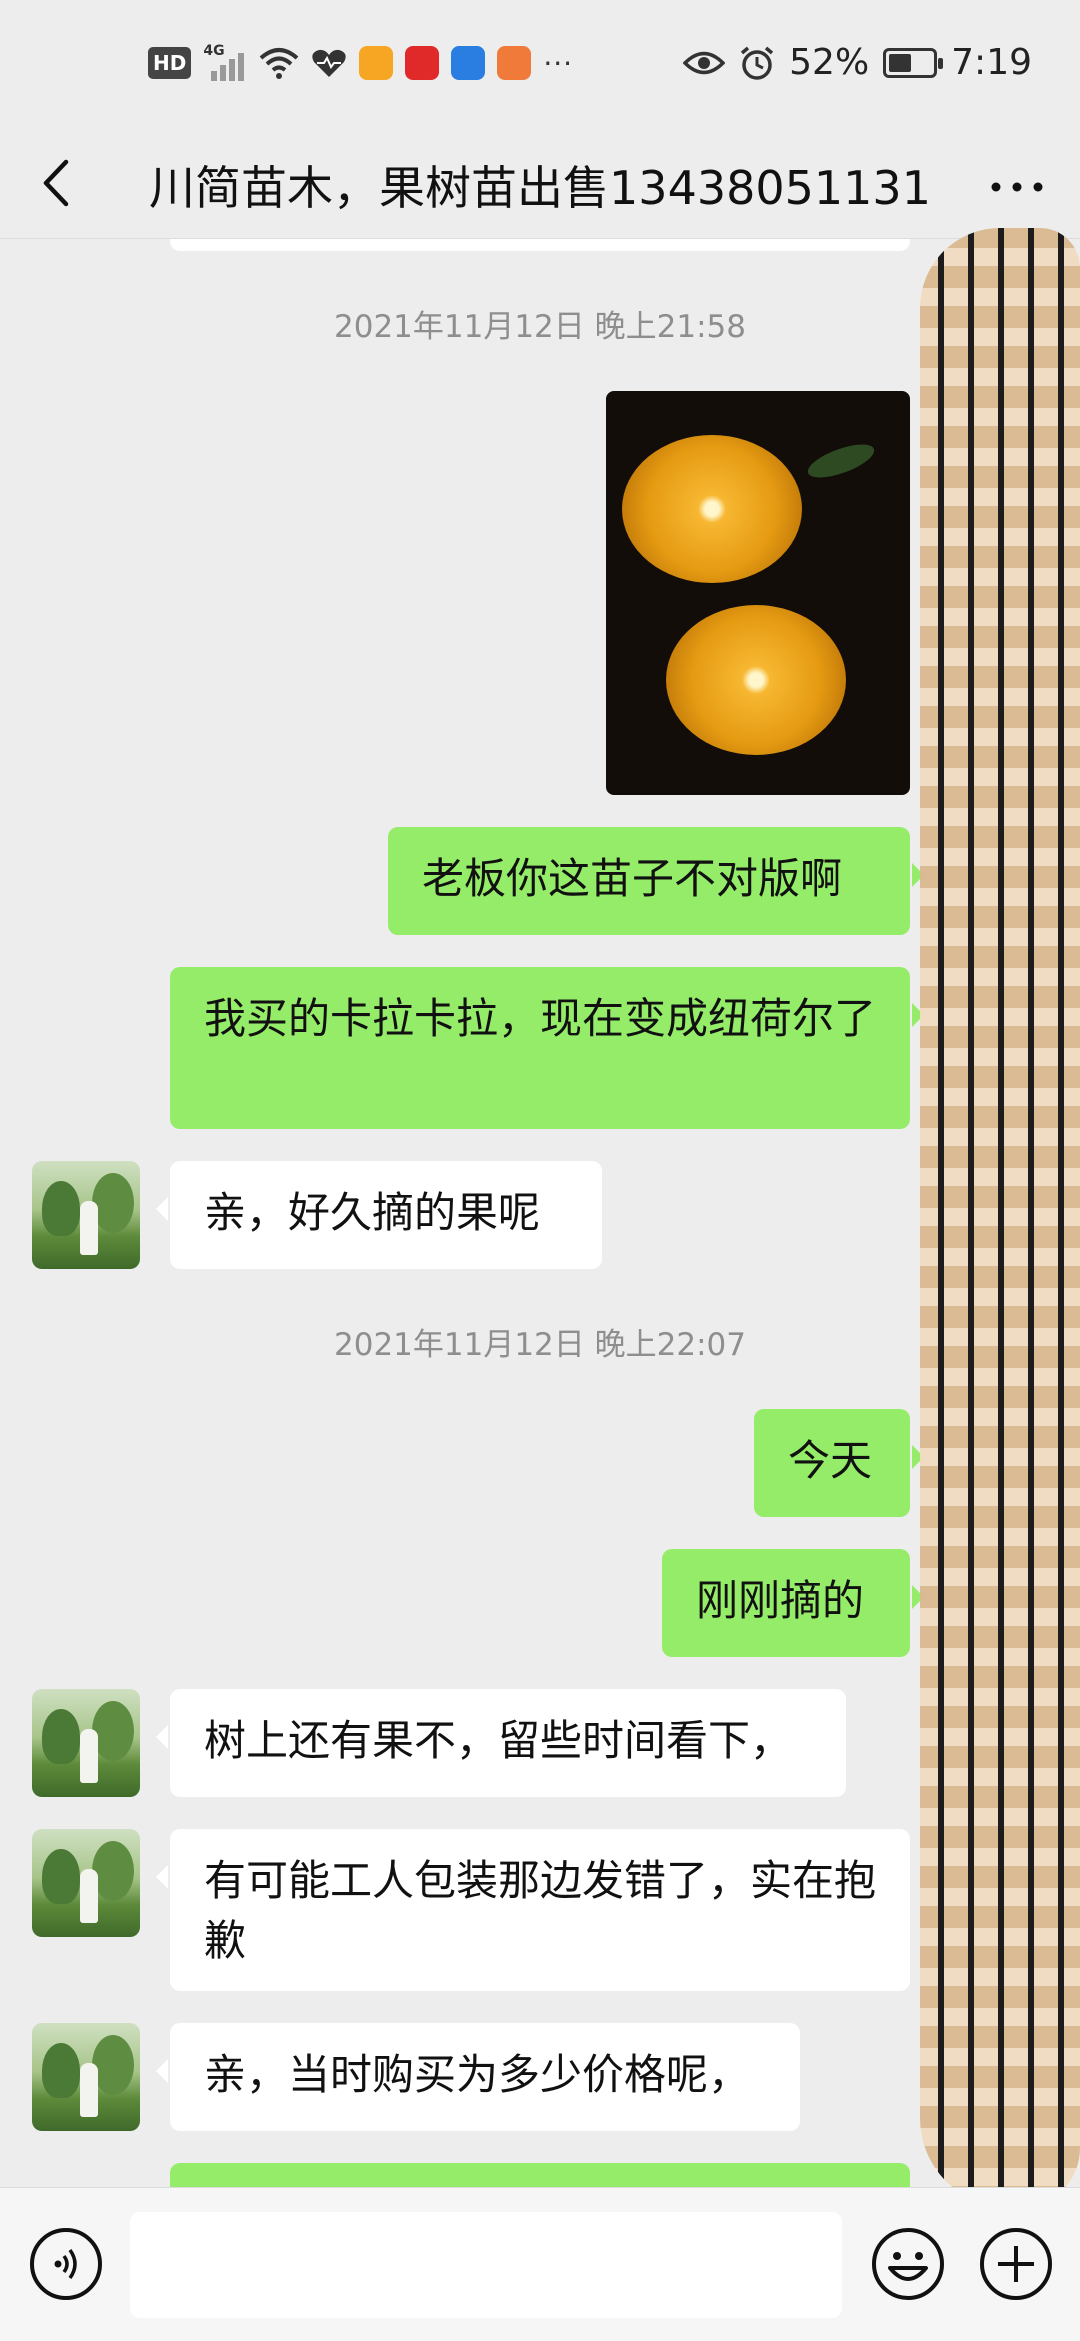 The image size is (1080, 2341). What do you see at coordinates (66, 2264) in the screenshot?
I see `voice-icon` at bounding box center [66, 2264].